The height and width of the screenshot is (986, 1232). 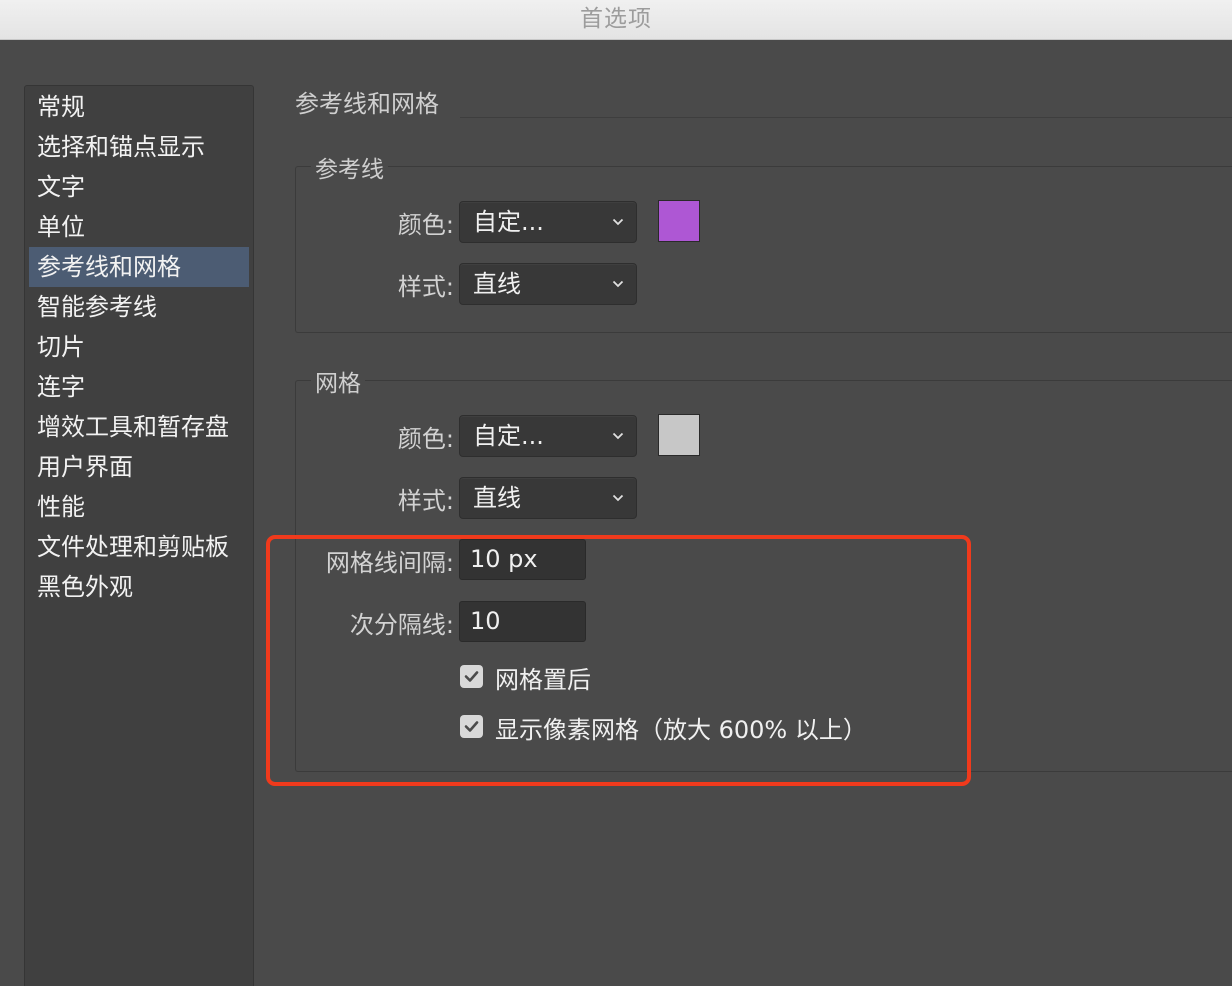 What do you see at coordinates (139, 187) in the screenshot?
I see `sidebar-item-type: 文字` at bounding box center [139, 187].